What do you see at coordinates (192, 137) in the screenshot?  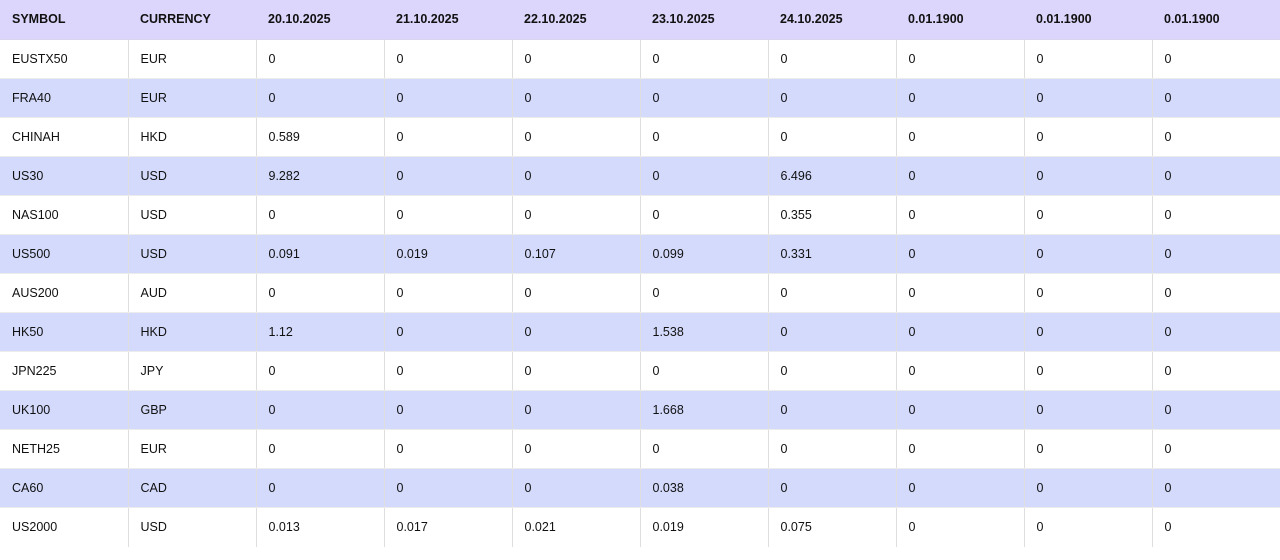 I see `currency-cell: HKD` at bounding box center [192, 137].